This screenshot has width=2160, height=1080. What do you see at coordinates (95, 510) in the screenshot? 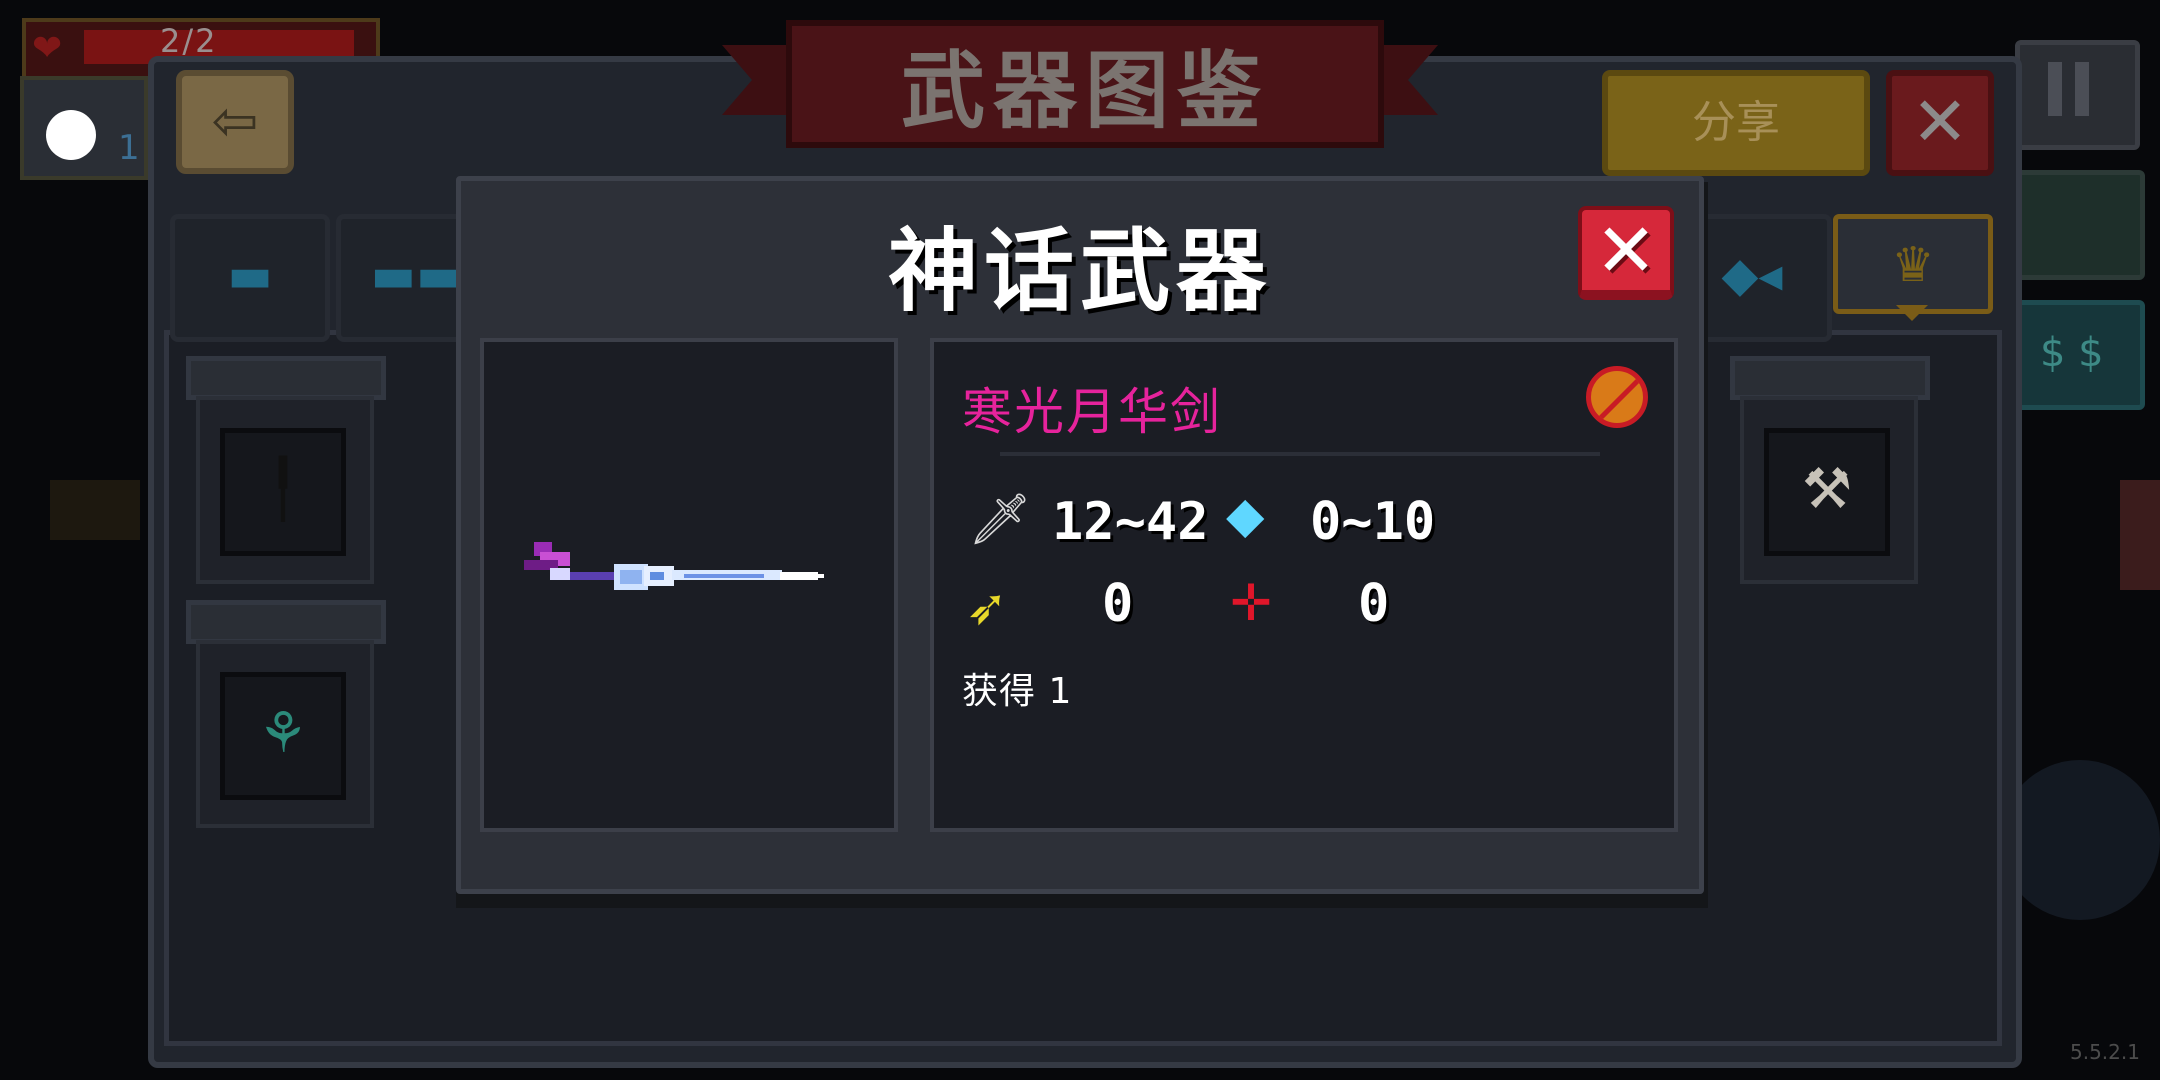
I see `signpost` at bounding box center [95, 510].